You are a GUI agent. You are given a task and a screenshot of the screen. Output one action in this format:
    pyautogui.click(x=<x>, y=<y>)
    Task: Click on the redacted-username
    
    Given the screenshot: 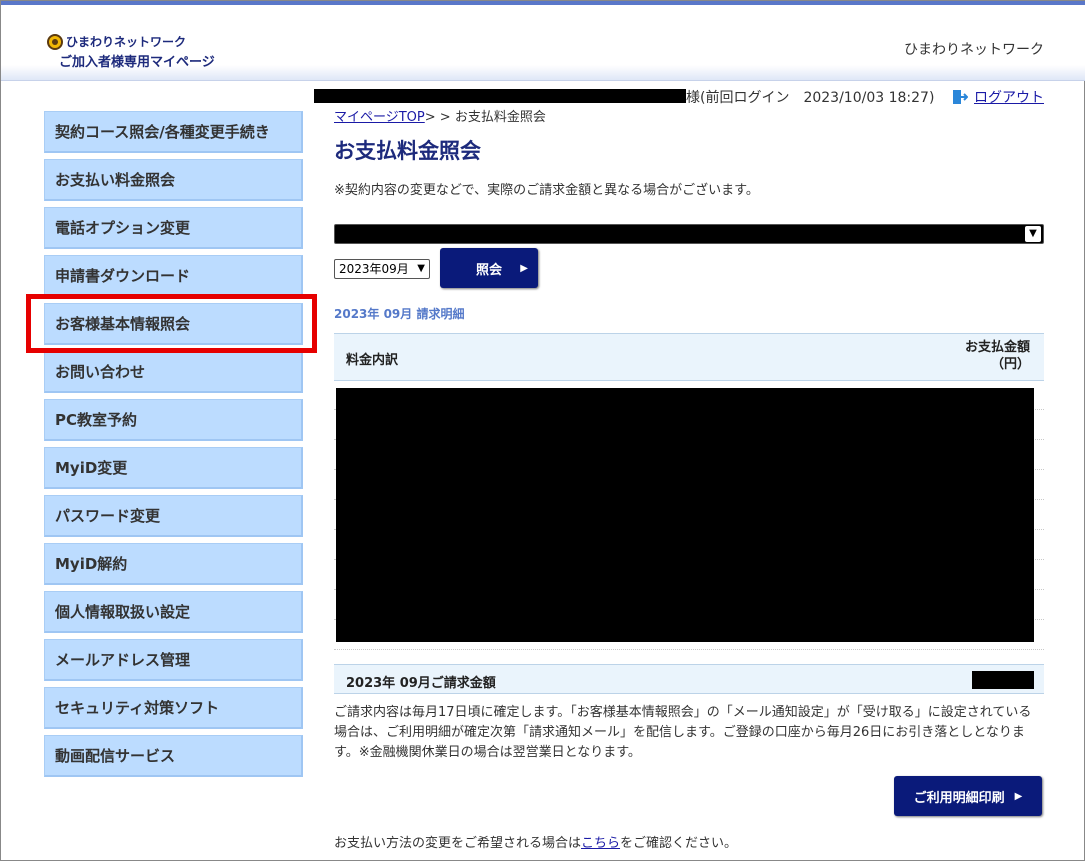 What is the action you would take?
    pyautogui.click(x=500, y=96)
    